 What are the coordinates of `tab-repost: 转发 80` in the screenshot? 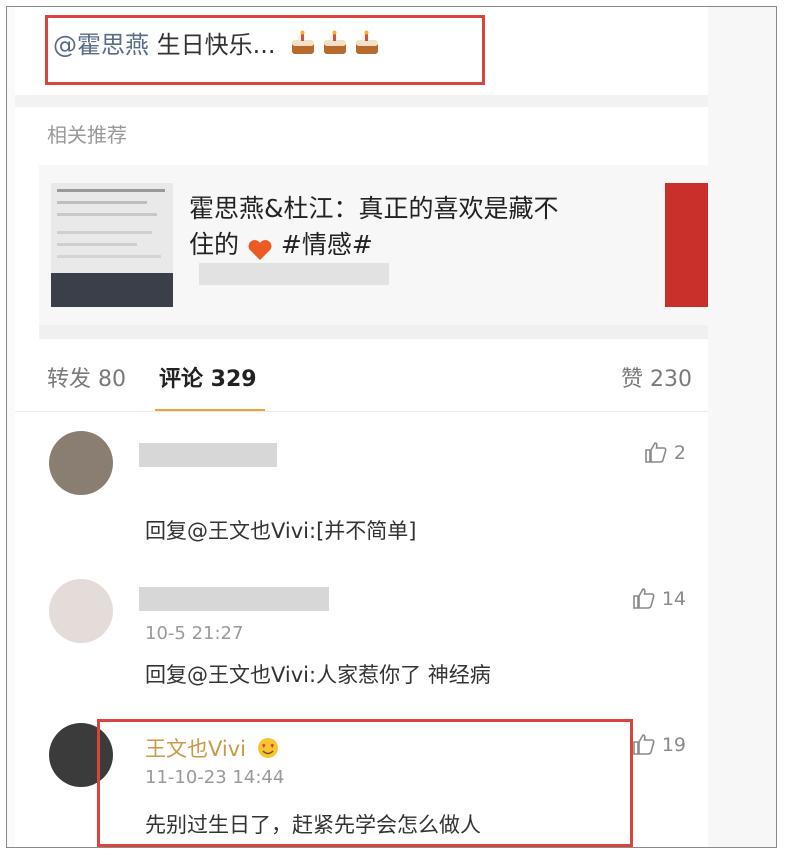 It's located at (86, 377).